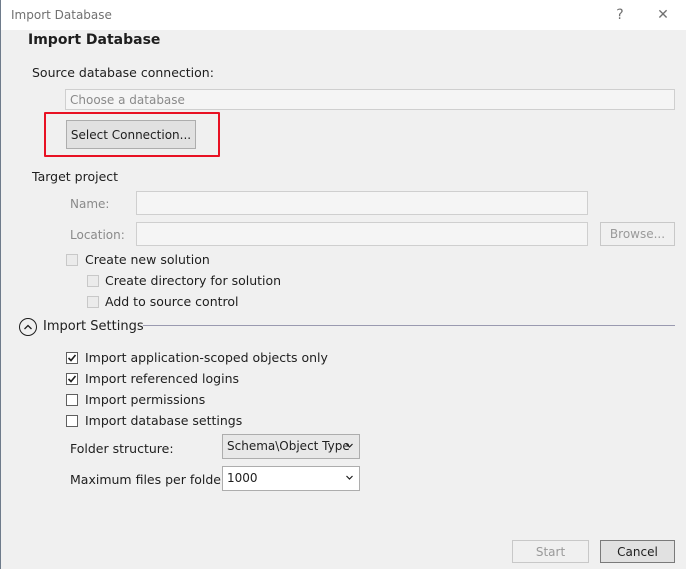 The width and height of the screenshot is (686, 569). I want to click on folder-structure-value: Schema\Object Type, so click(288, 446).